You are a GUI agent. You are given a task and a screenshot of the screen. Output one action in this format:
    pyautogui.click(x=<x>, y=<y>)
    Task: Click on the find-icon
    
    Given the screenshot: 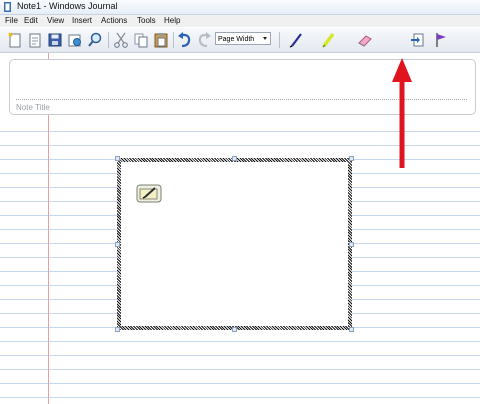 What is the action you would take?
    pyautogui.click(x=95, y=40)
    